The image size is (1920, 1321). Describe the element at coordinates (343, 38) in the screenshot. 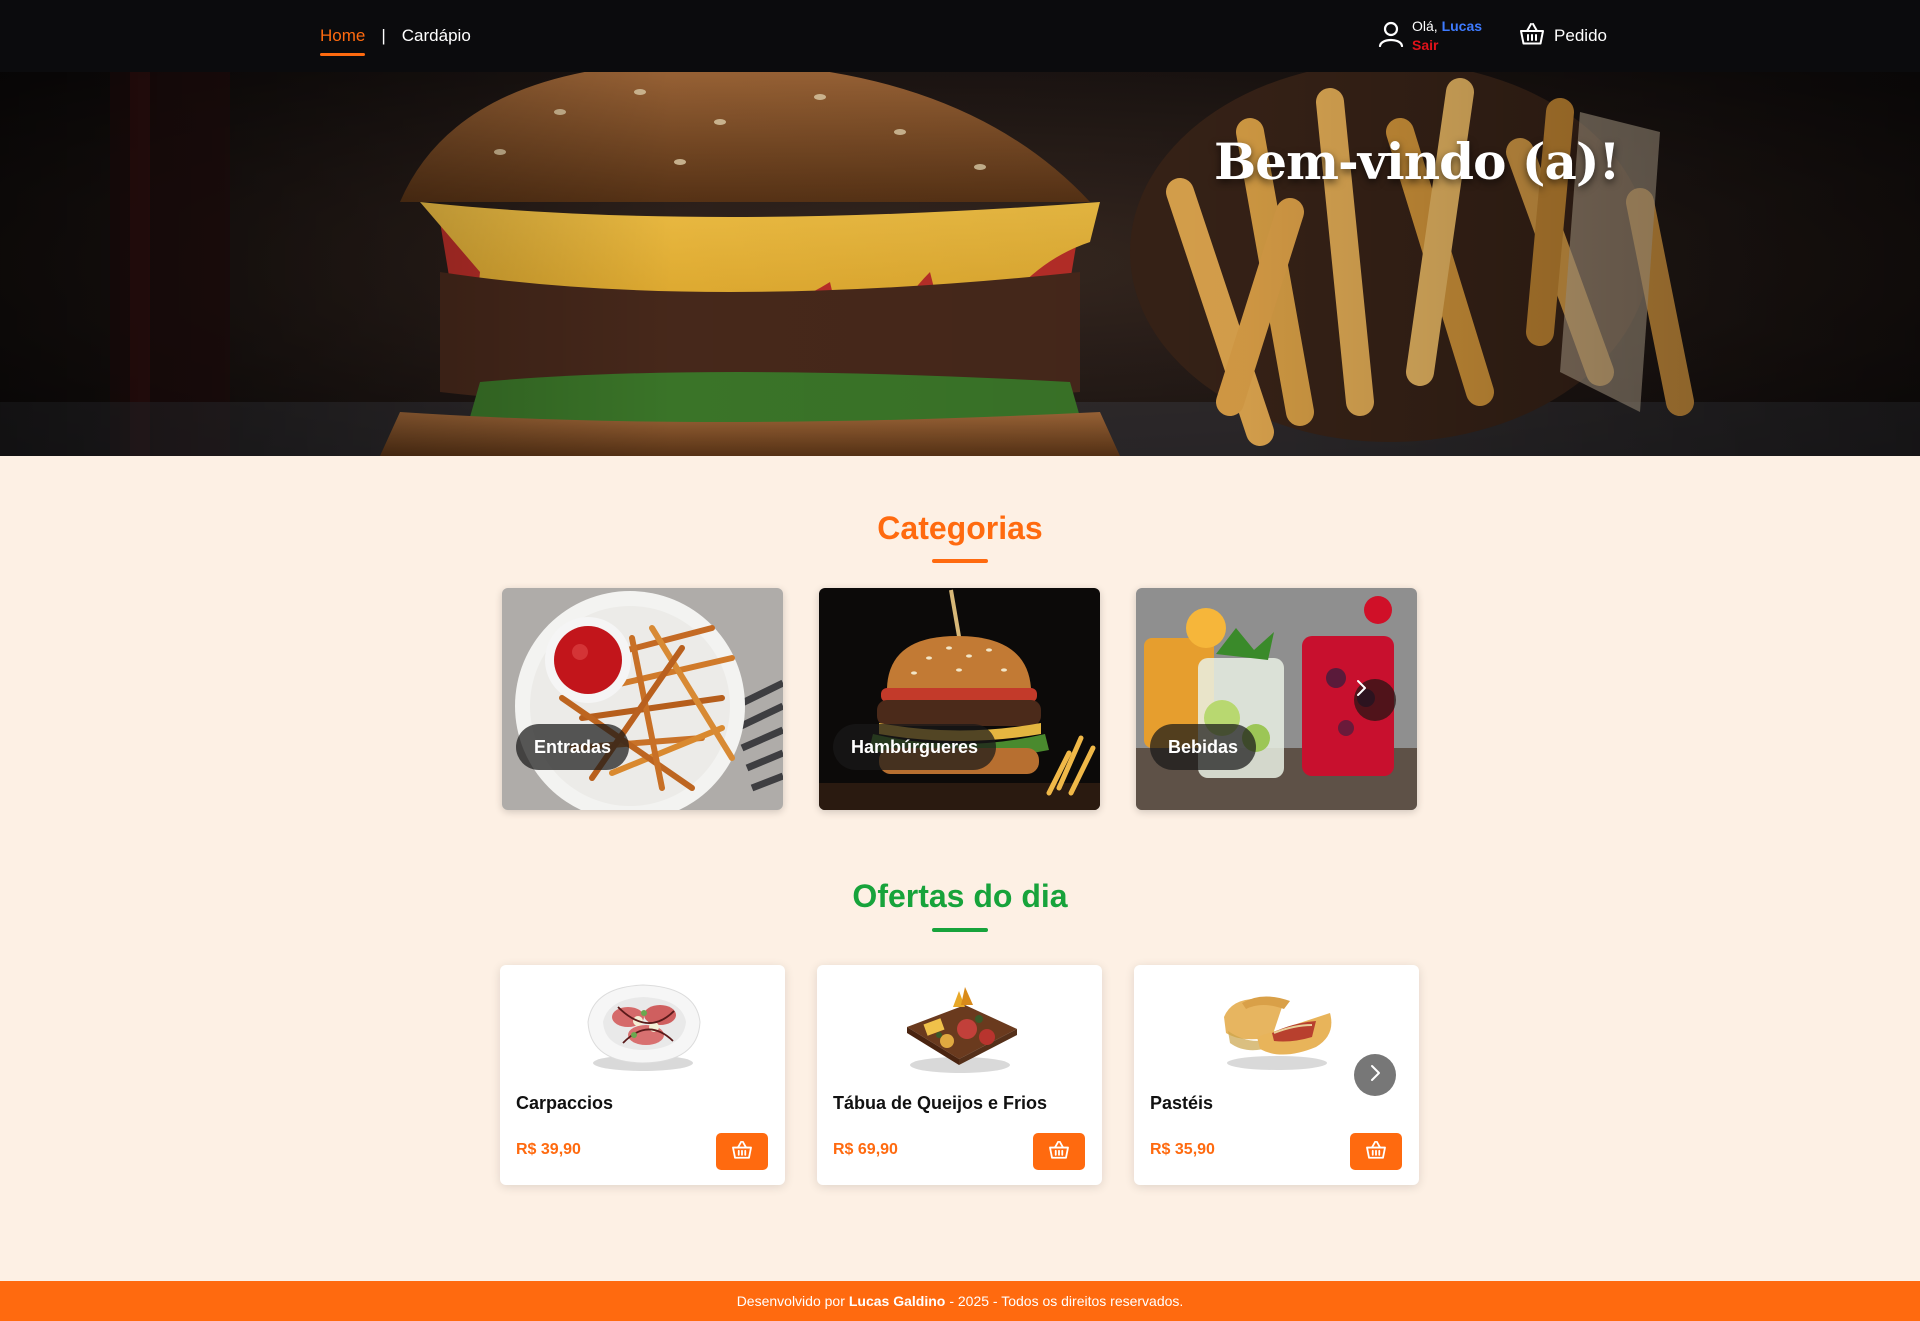

I see `nav-link-home: Home` at that location.